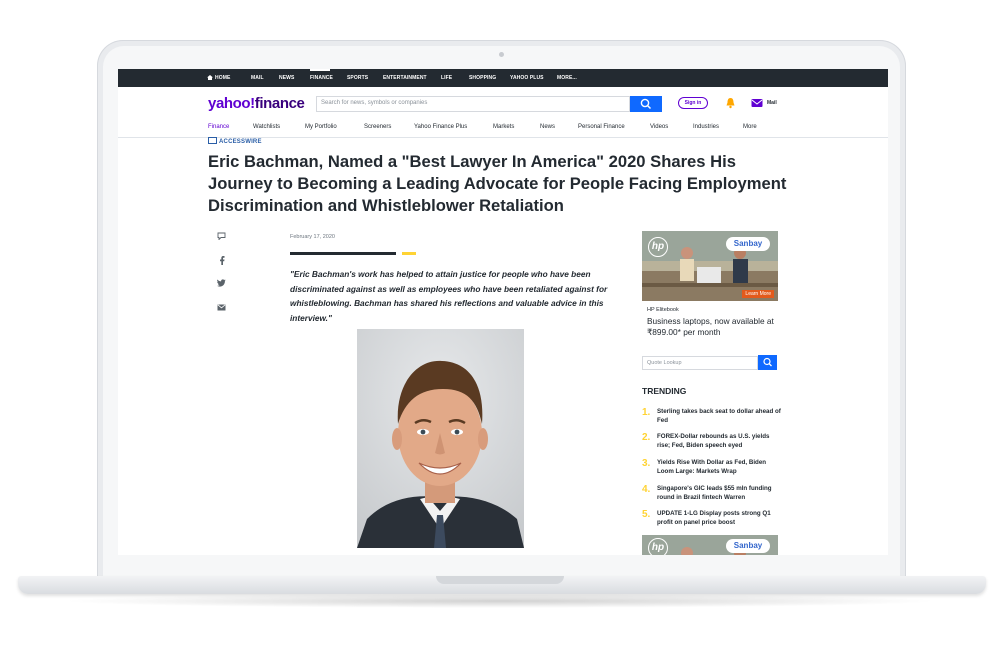 The height and width of the screenshot is (667, 1000). Describe the element at coordinates (601, 127) in the screenshot. I see `subnav-personal-finance: Personal Finance` at that location.